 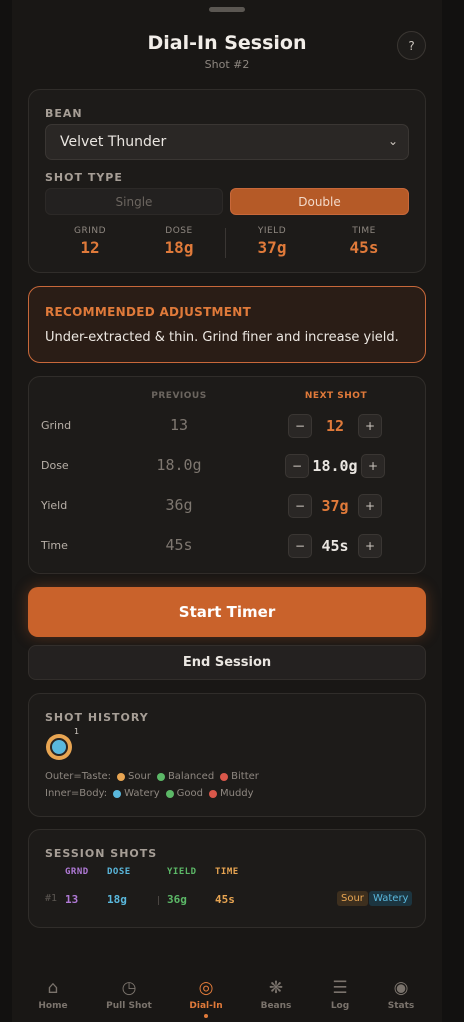 What do you see at coordinates (142, 793) in the screenshot?
I see `legend-watery: Watery` at bounding box center [142, 793].